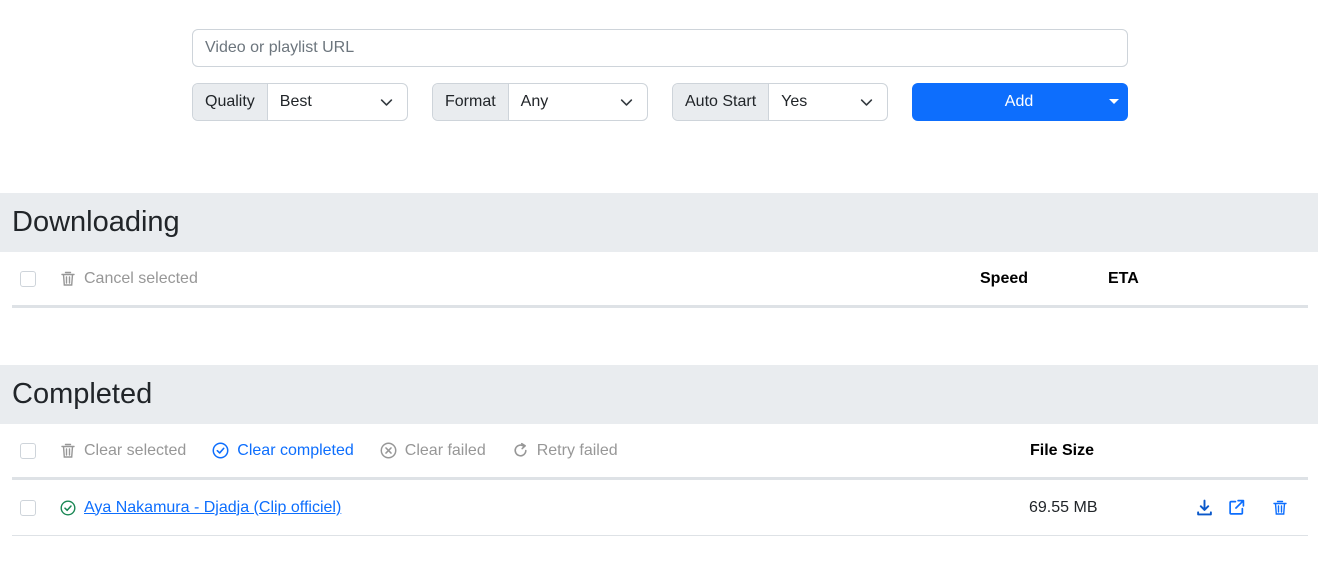 The height and width of the screenshot is (571, 1318). Describe the element at coordinates (141, 278) in the screenshot. I see `cancel-selected-label: Cancel selected` at that location.